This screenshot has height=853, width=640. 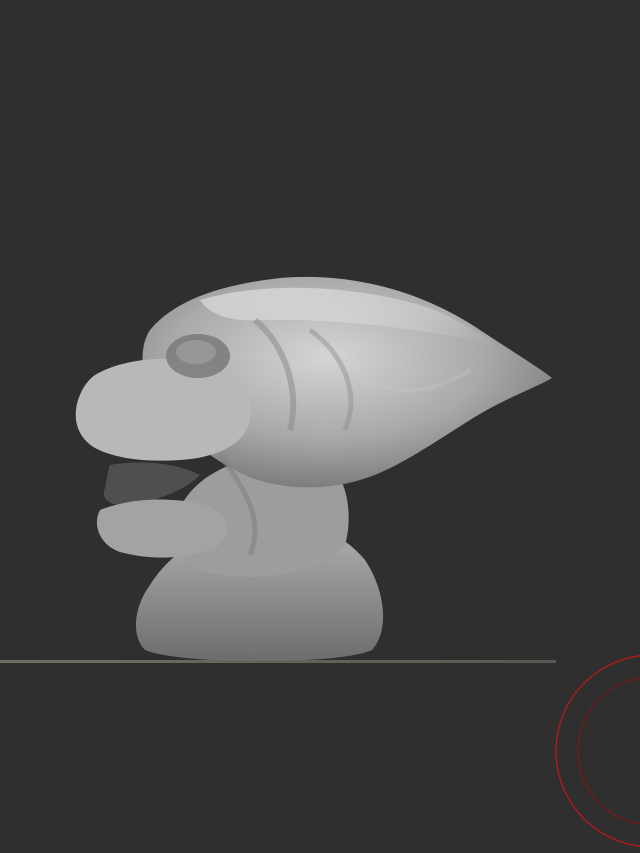 I want to click on rotation-gizmo-icon, so click(x=597, y=751).